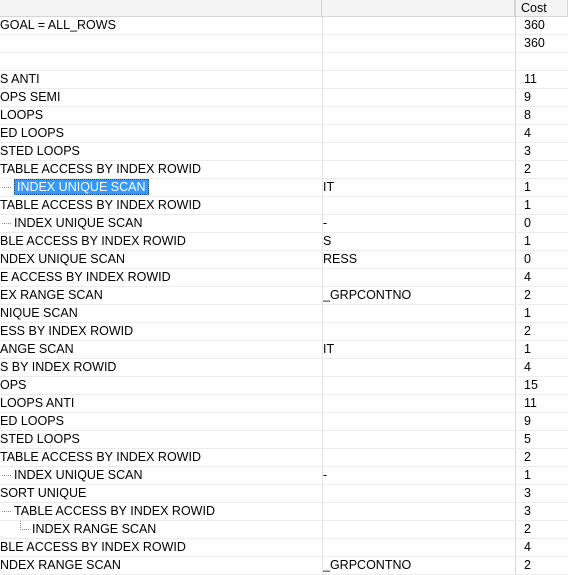 Image resolution: width=568 pixels, height=575 pixels. What do you see at coordinates (161, 277) in the screenshot?
I see `operation-cell: E ACCESS BY INDEX ROWID` at bounding box center [161, 277].